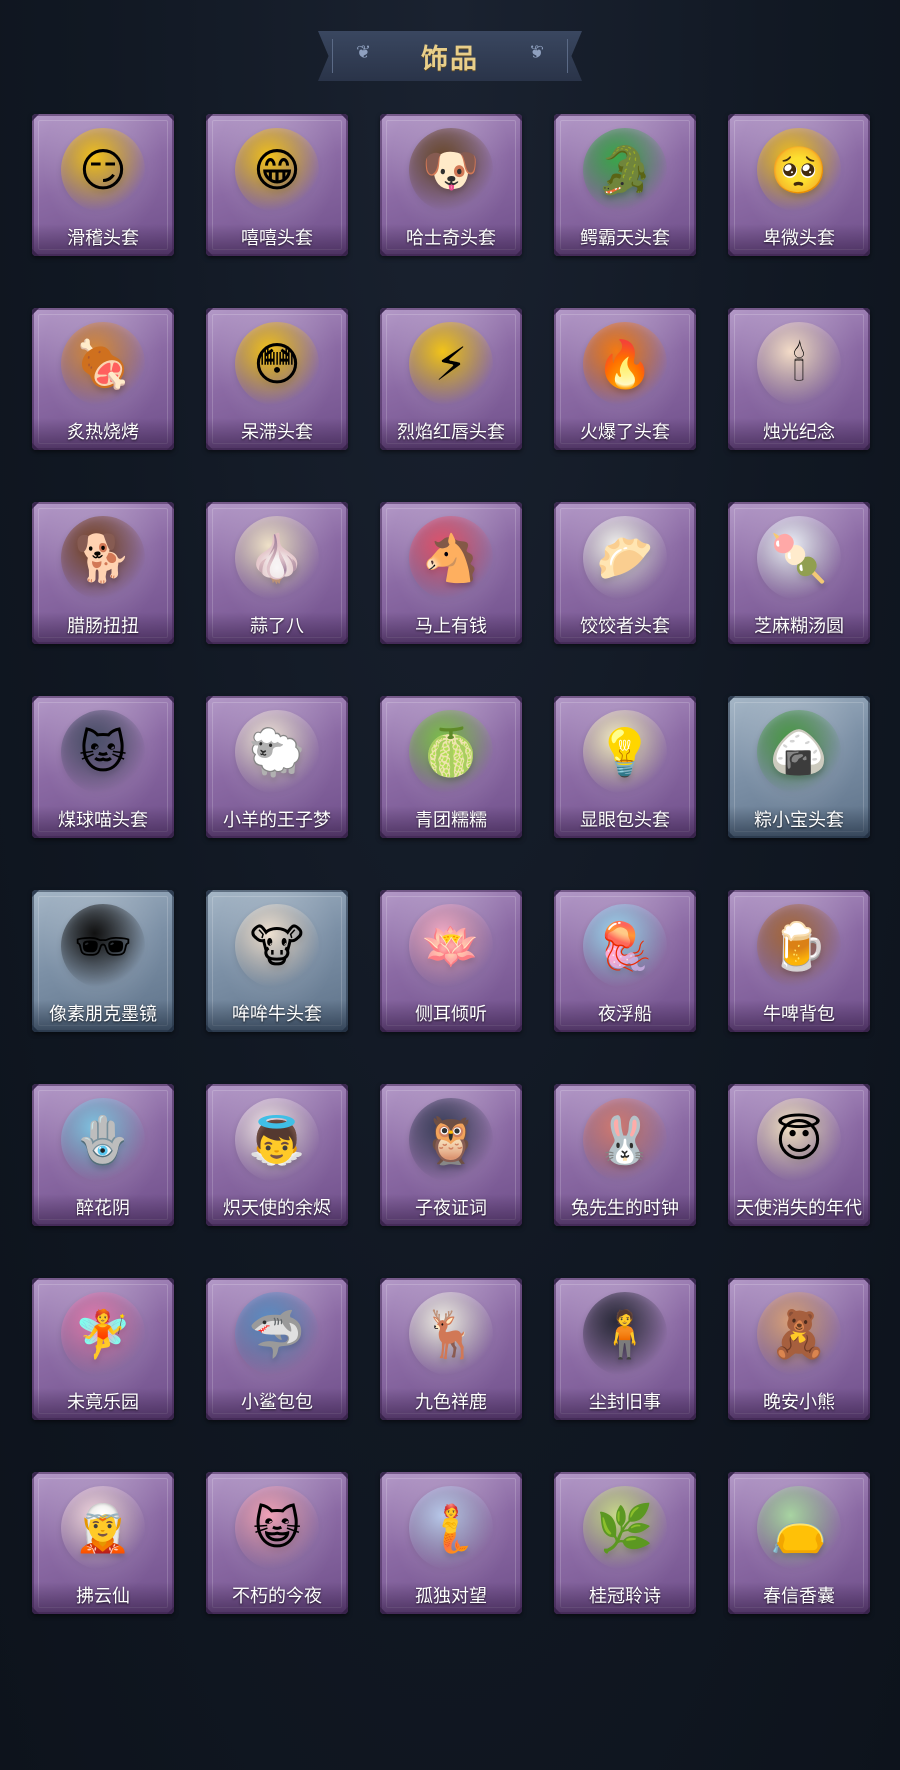 The width and height of the screenshot is (900, 1770). What do you see at coordinates (625, 379) in the screenshot?
I see `accessory-card: 🔥 火爆了头套` at bounding box center [625, 379].